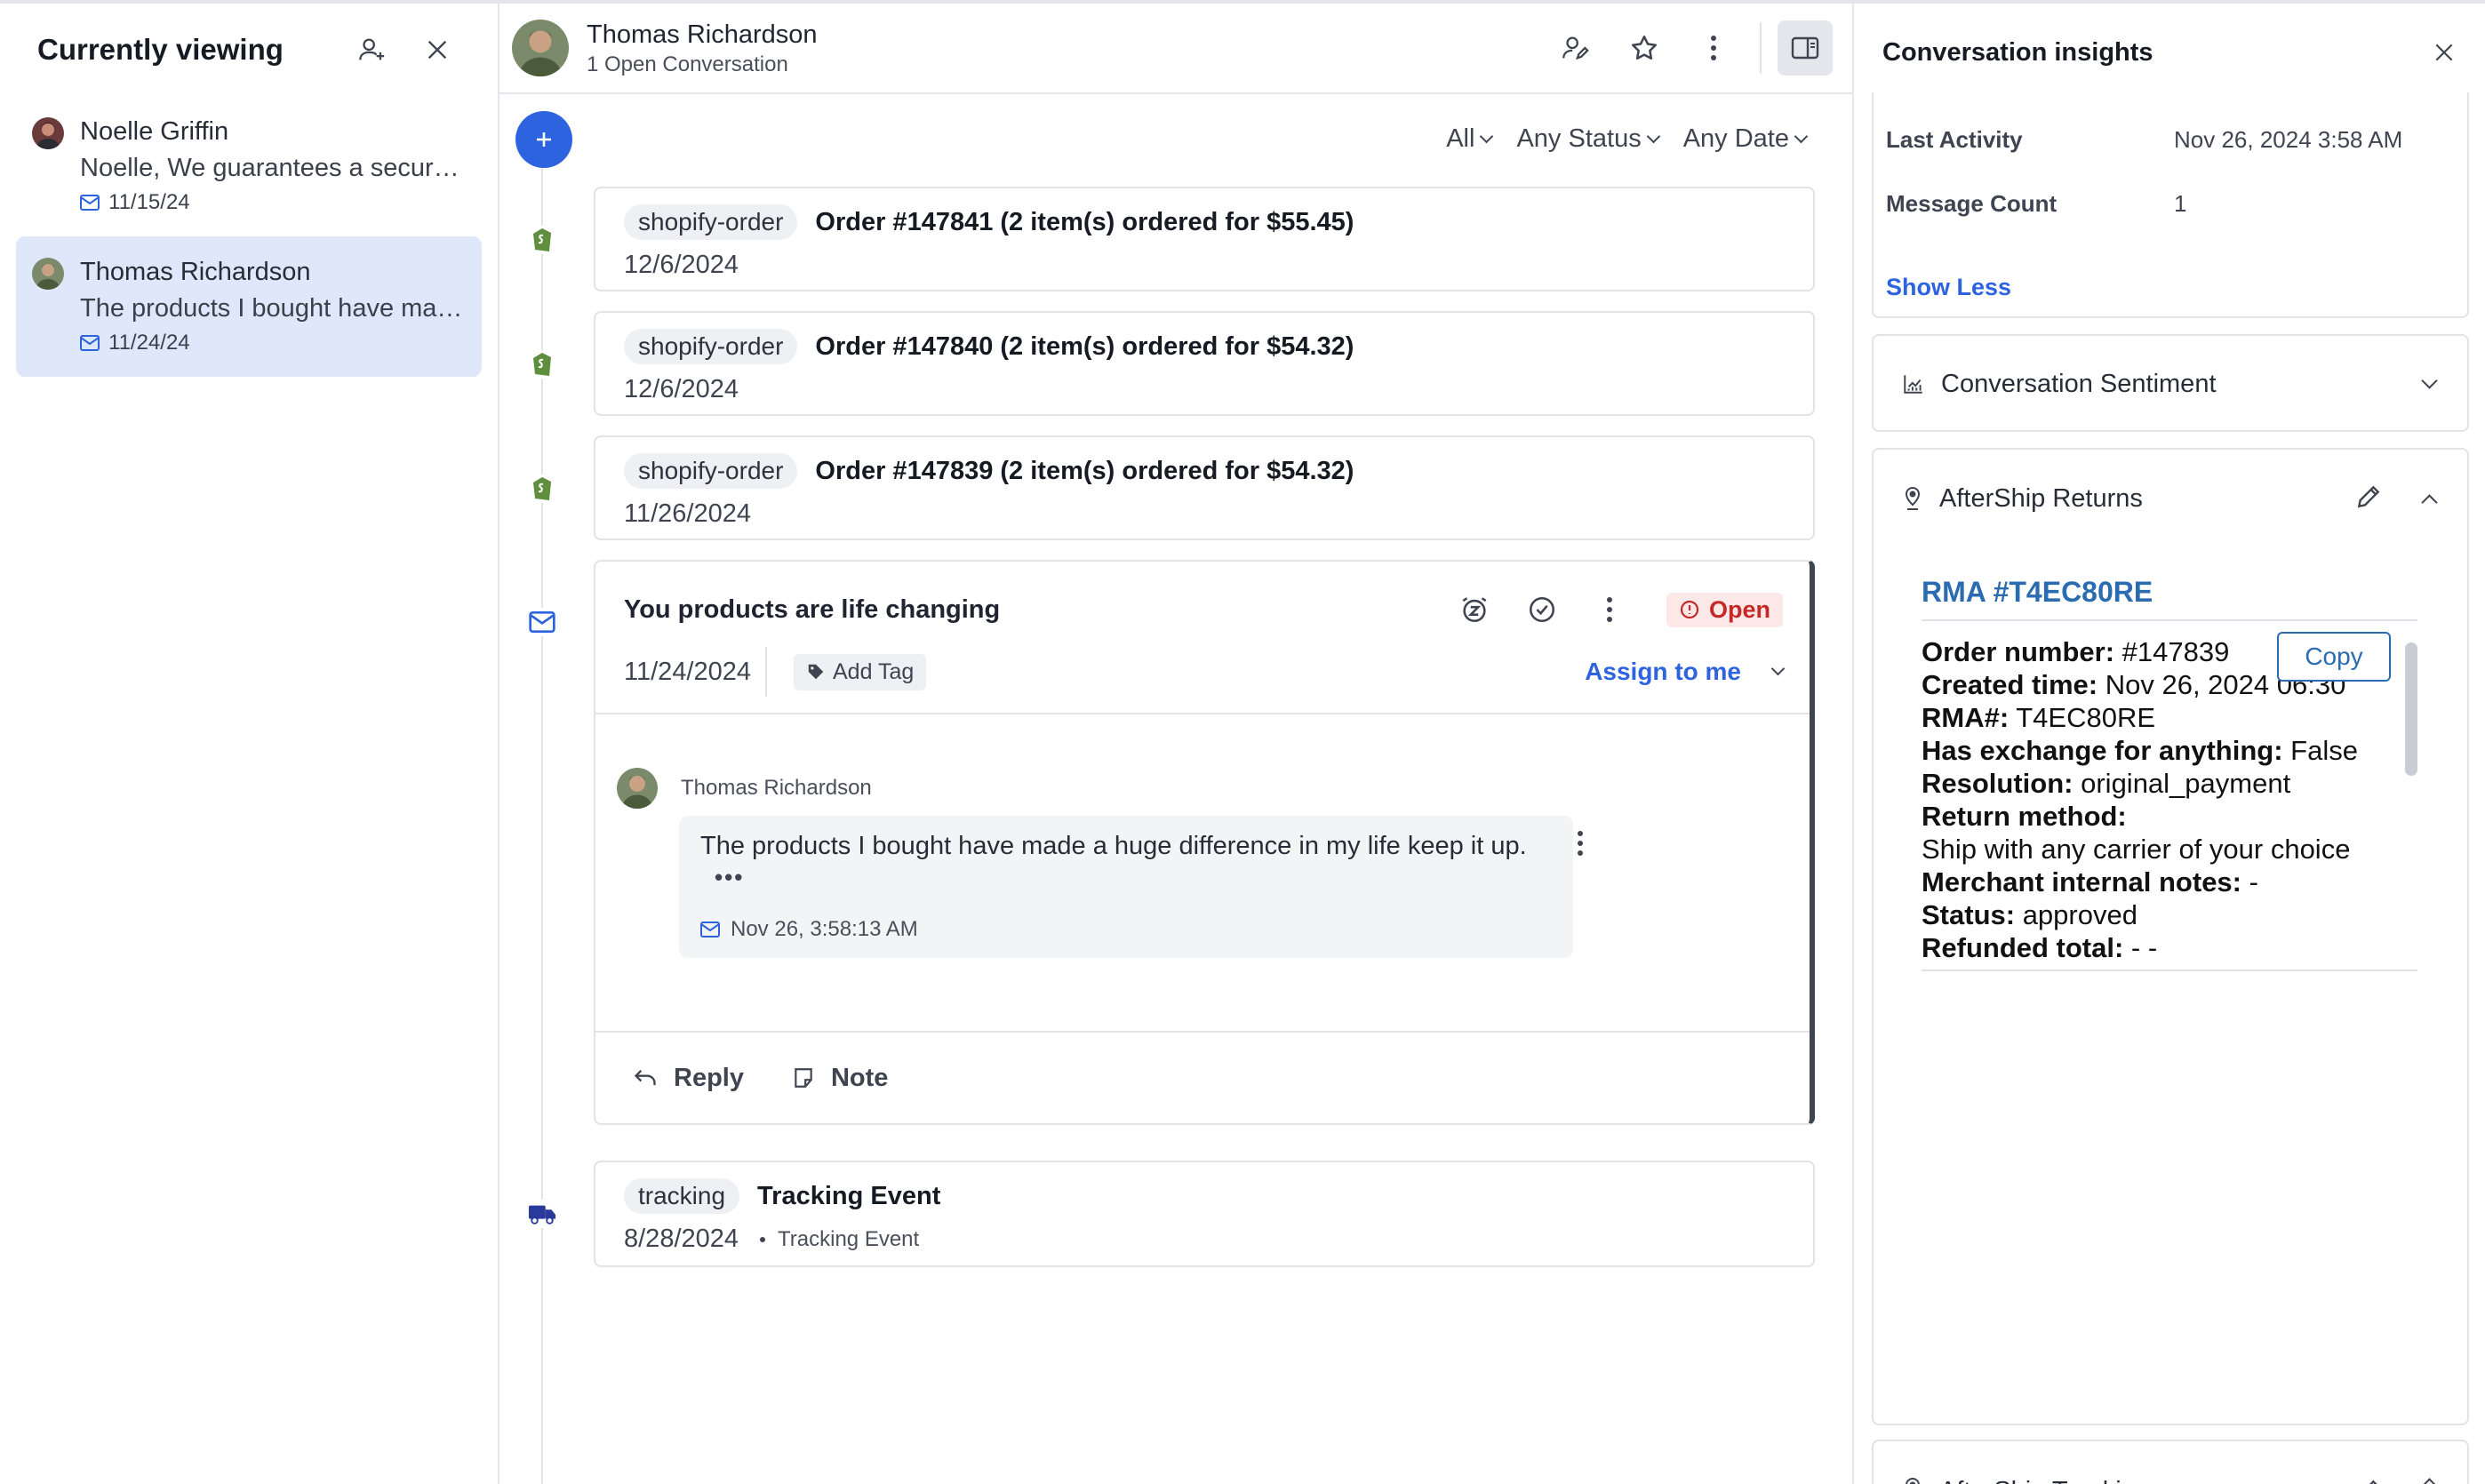 Image resolution: width=2485 pixels, height=1484 pixels. What do you see at coordinates (542, 815) in the screenshot?
I see `timeline-line` at bounding box center [542, 815].